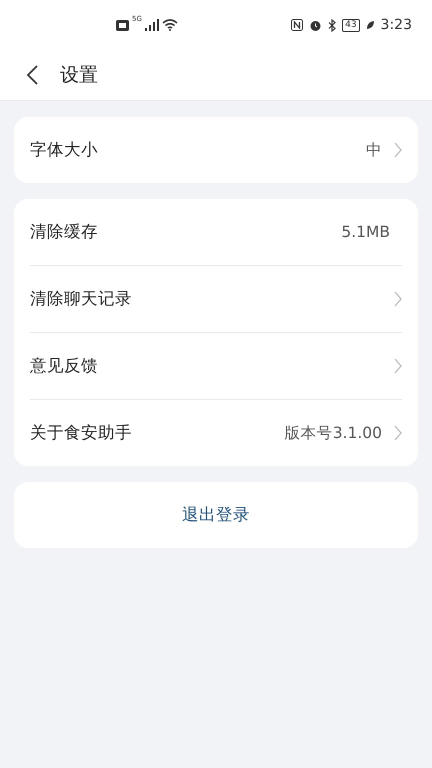  I want to click on signal-icon, so click(151, 25).